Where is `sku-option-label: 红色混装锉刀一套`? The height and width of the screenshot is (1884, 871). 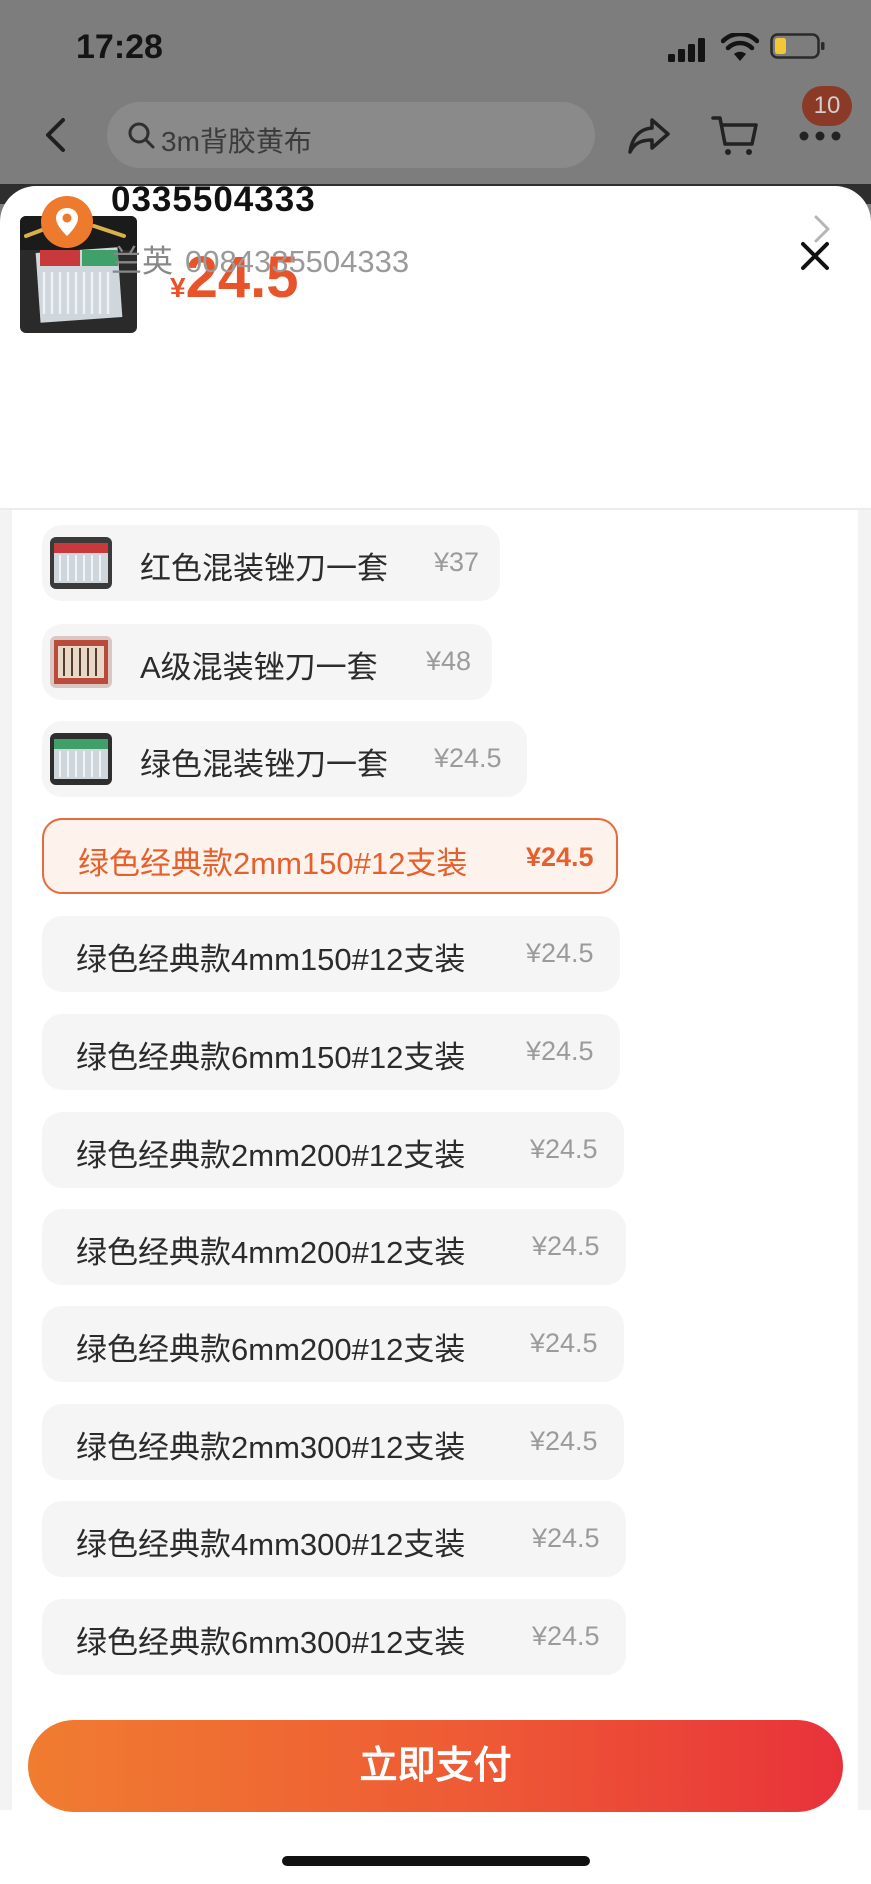
sku-option-label: 红色混装锉刀一套 is located at coordinates (264, 568).